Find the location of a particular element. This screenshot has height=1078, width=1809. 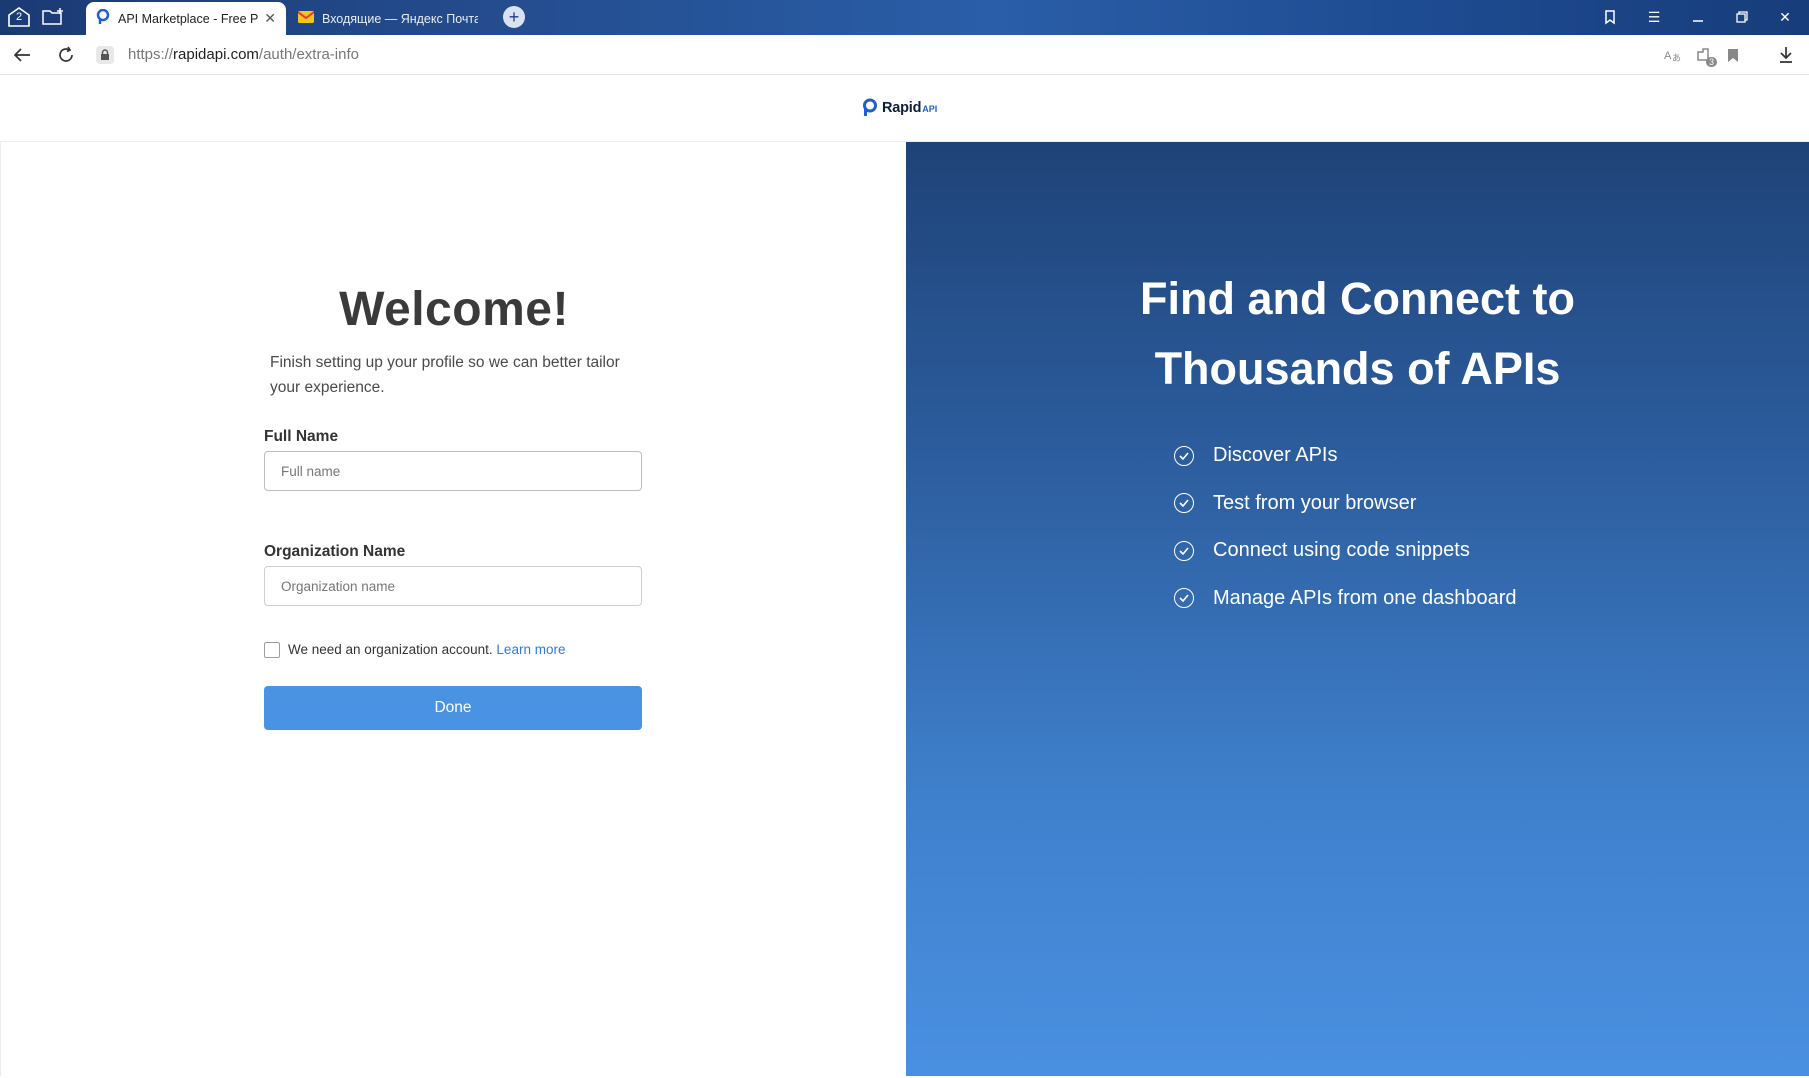

feature-item: Test from your browser is located at coordinates (1345, 504).